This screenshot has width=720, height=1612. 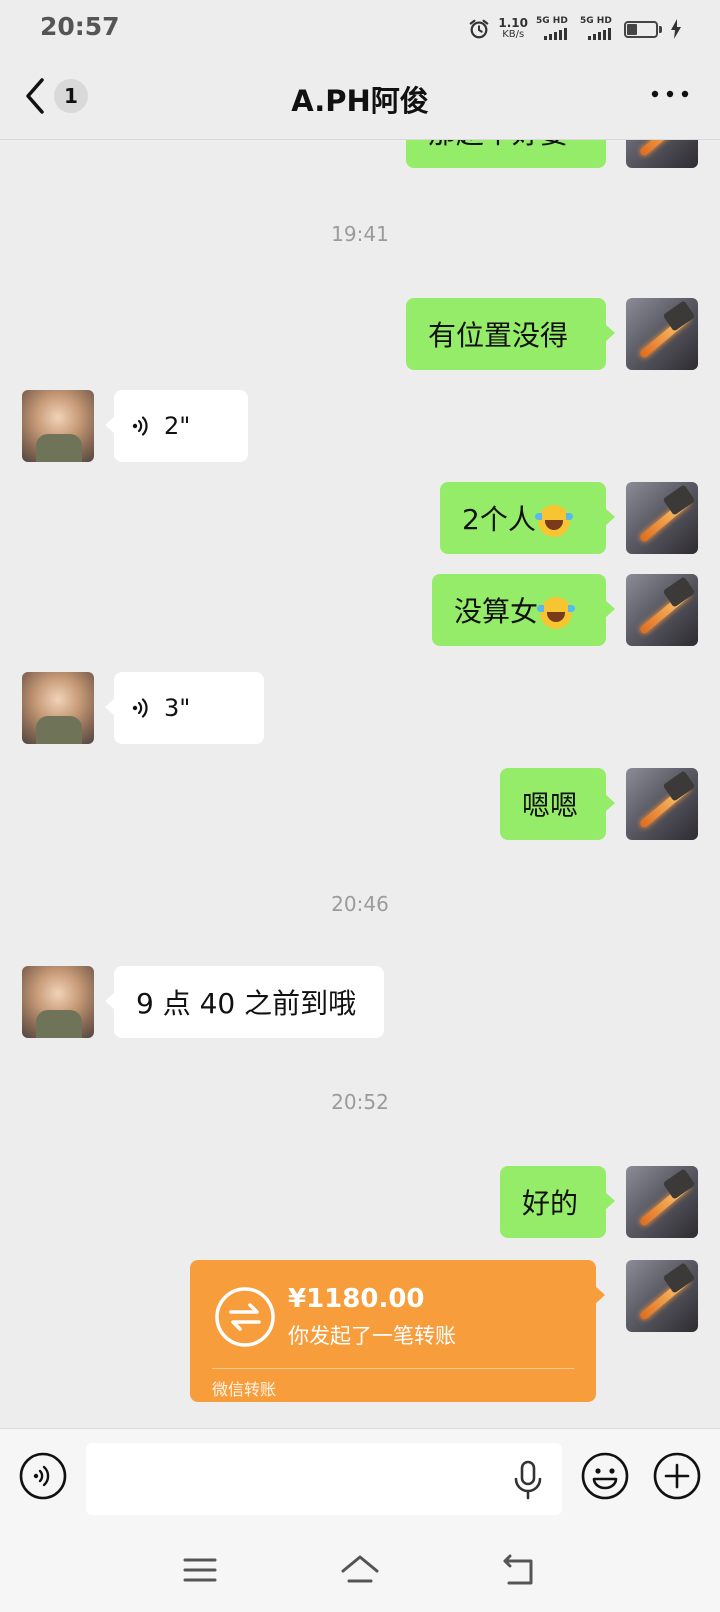 I want to click on chat-header: 1 A.PH阿俊, so click(x=360, y=98).